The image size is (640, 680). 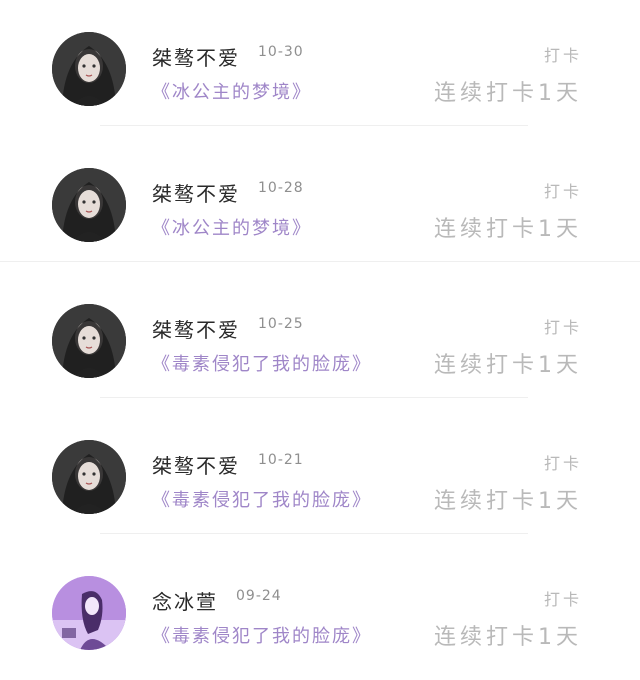 What do you see at coordinates (281, 52) in the screenshot?
I see `checkin-date: 10-30` at bounding box center [281, 52].